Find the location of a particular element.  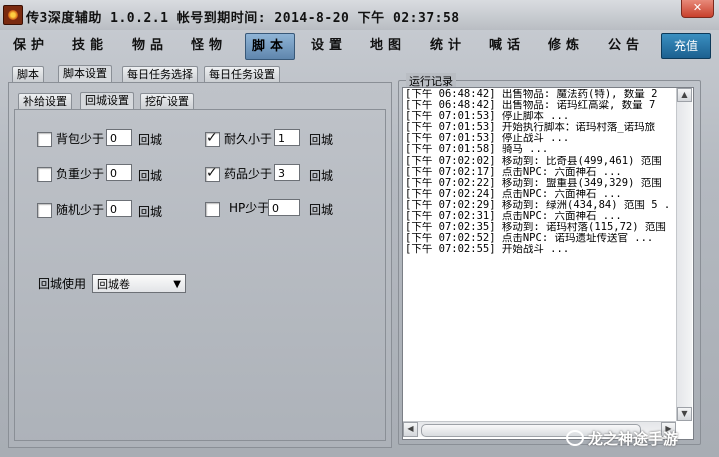

potion-label: 药品少于 is located at coordinates (248, 174).